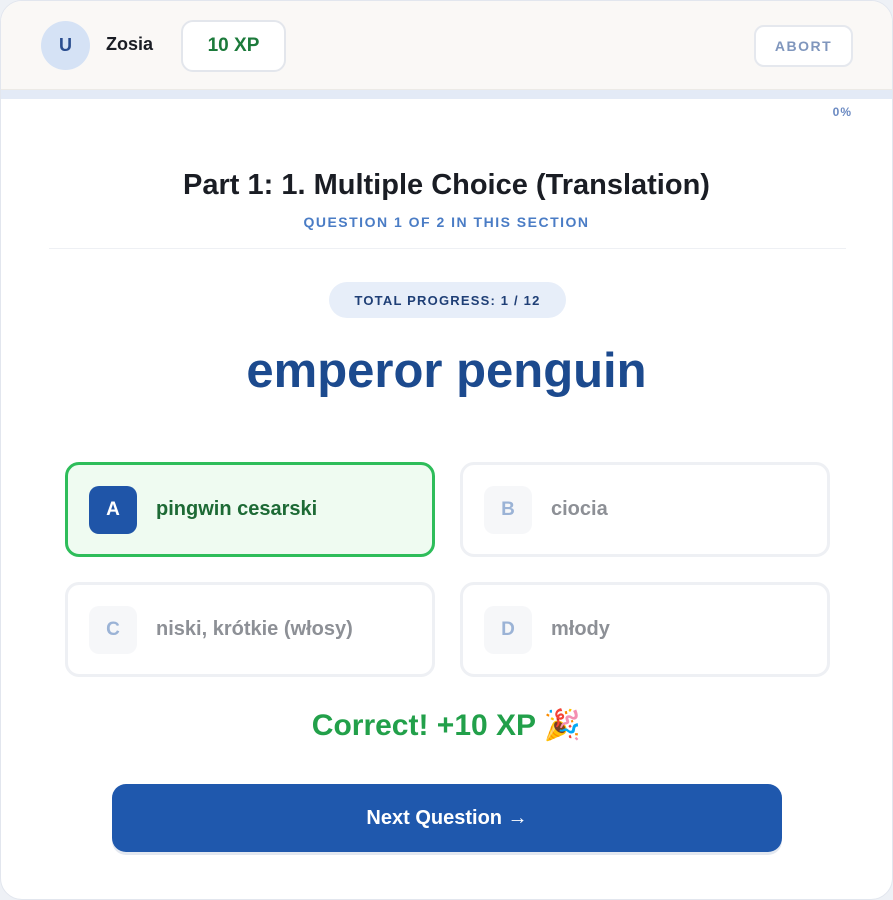 This screenshot has height=900, width=893. I want to click on prompt-word: emperor penguin, so click(446, 371).